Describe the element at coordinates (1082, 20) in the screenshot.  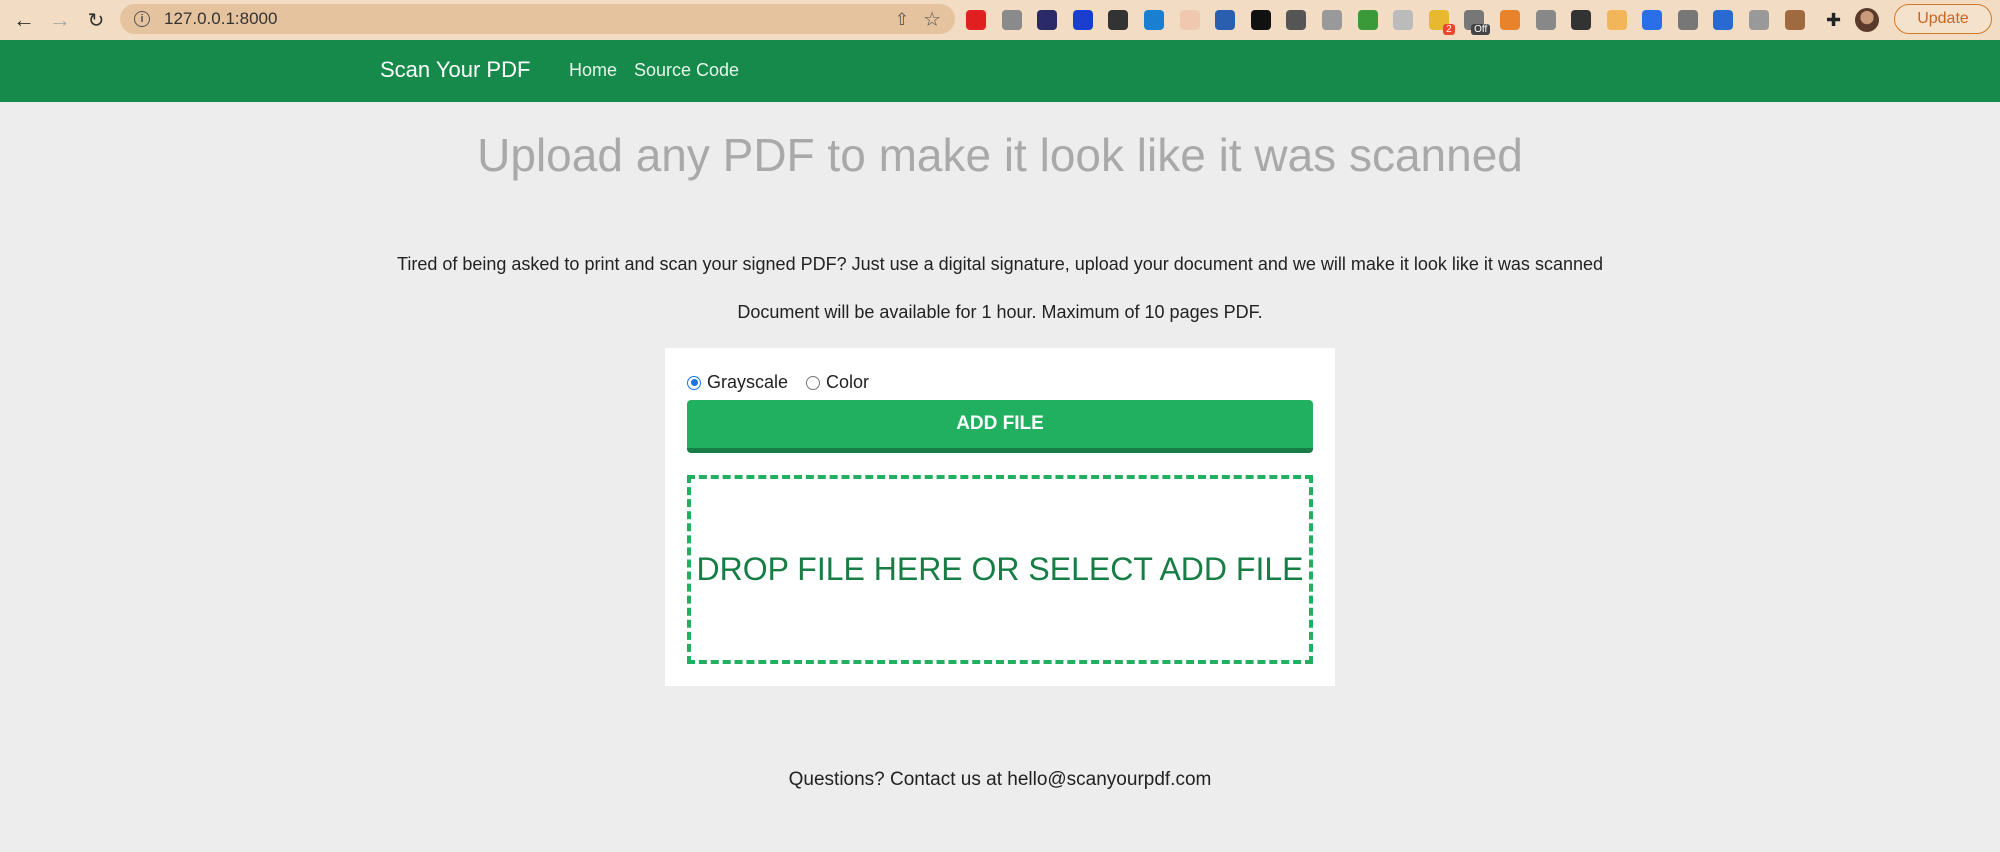
I see `circle-c-icon` at that location.